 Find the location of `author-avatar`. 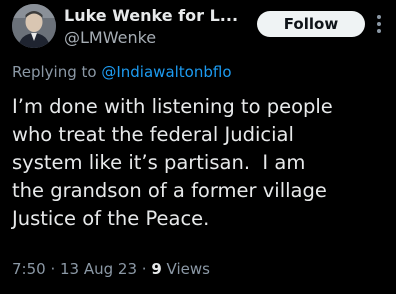

author-avatar is located at coordinates (34, 26).